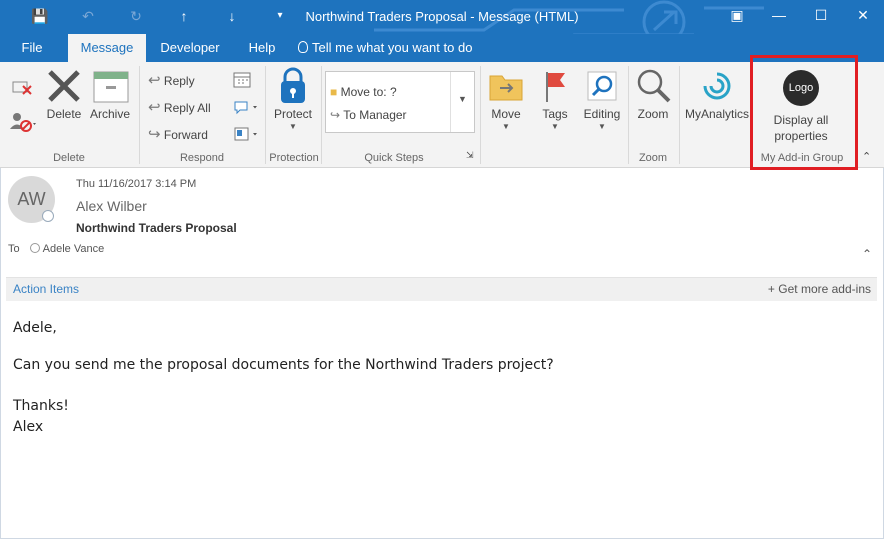 The height and width of the screenshot is (539, 884). Describe the element at coordinates (392, 47) in the screenshot. I see `tell-me-label: Tell me what you want to do` at that location.